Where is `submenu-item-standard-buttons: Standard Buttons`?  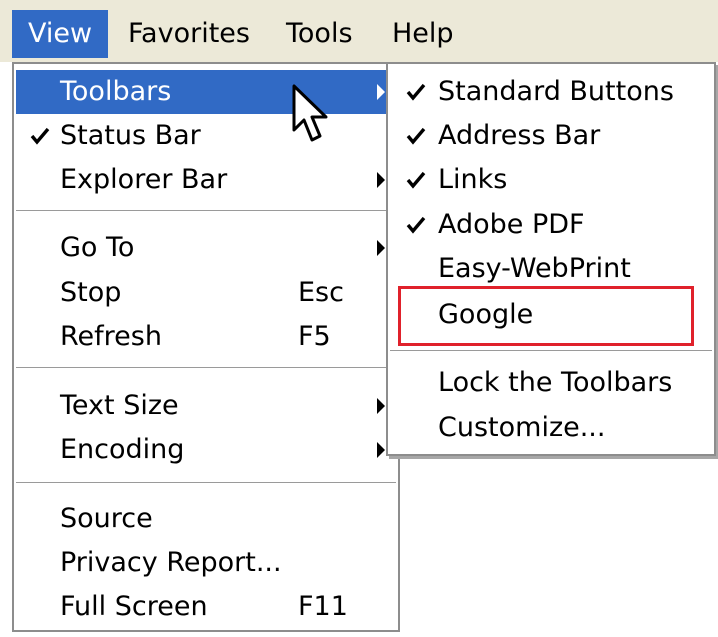
submenu-item-standard-buttons: Standard Buttons is located at coordinates (551, 92).